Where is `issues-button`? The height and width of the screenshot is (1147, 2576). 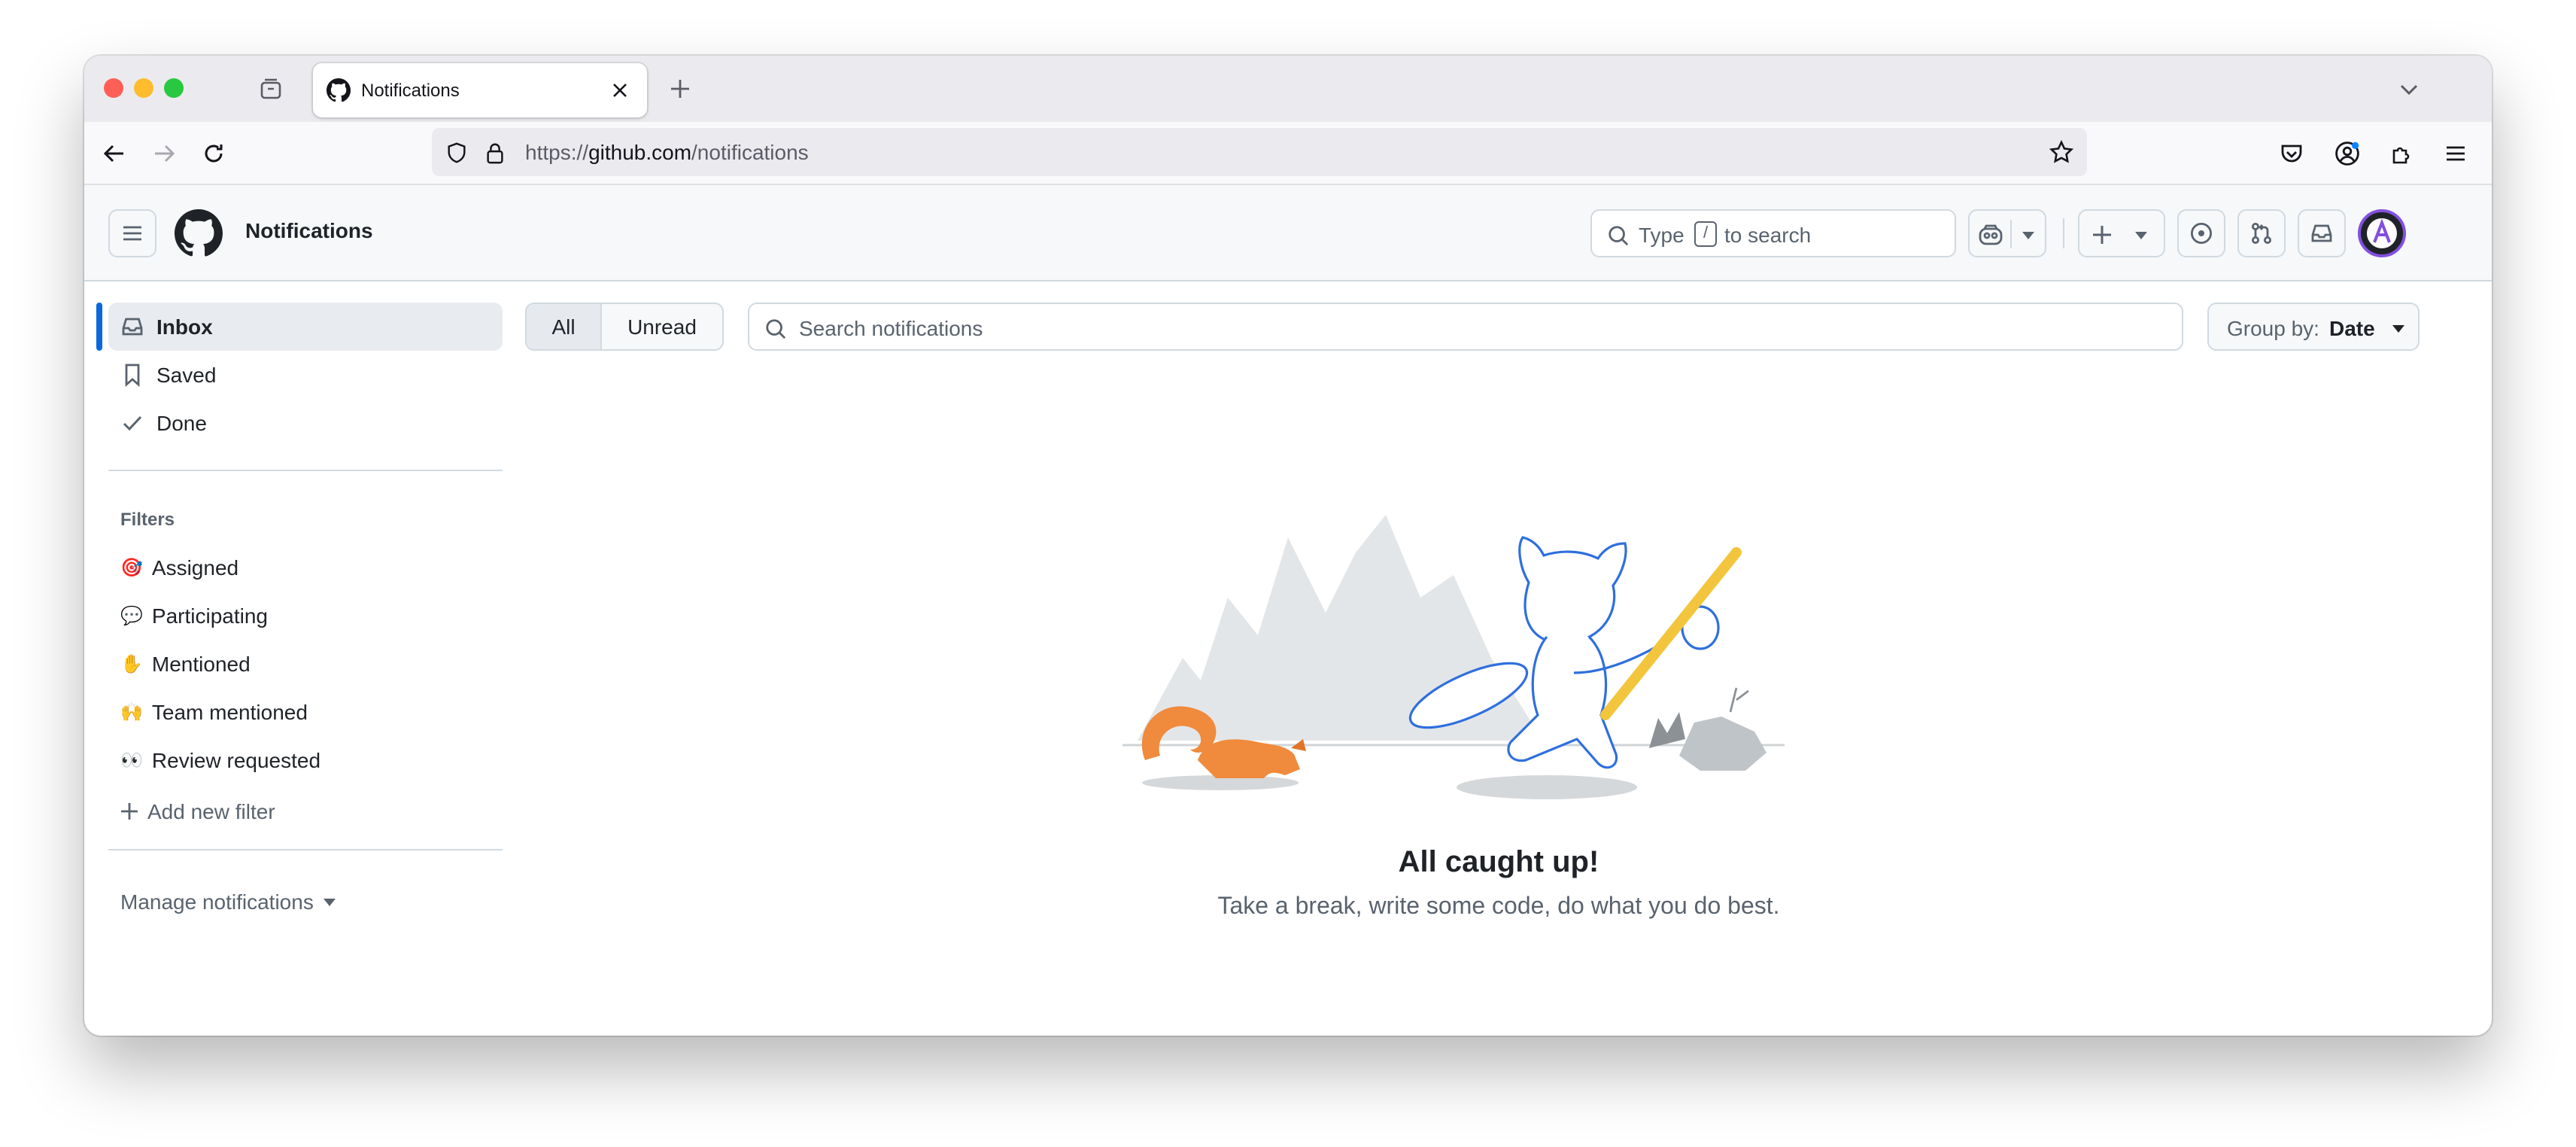 issues-button is located at coordinates (2201, 233).